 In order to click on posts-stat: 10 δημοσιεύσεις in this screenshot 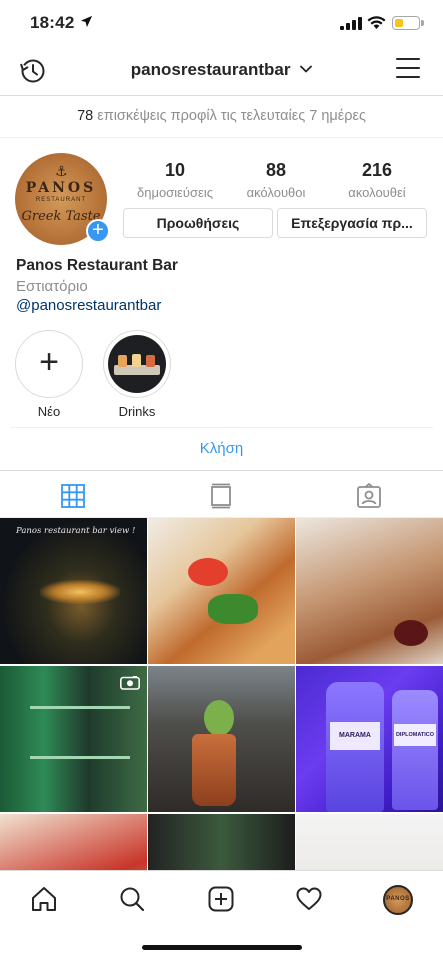, I will do `click(175, 180)`.